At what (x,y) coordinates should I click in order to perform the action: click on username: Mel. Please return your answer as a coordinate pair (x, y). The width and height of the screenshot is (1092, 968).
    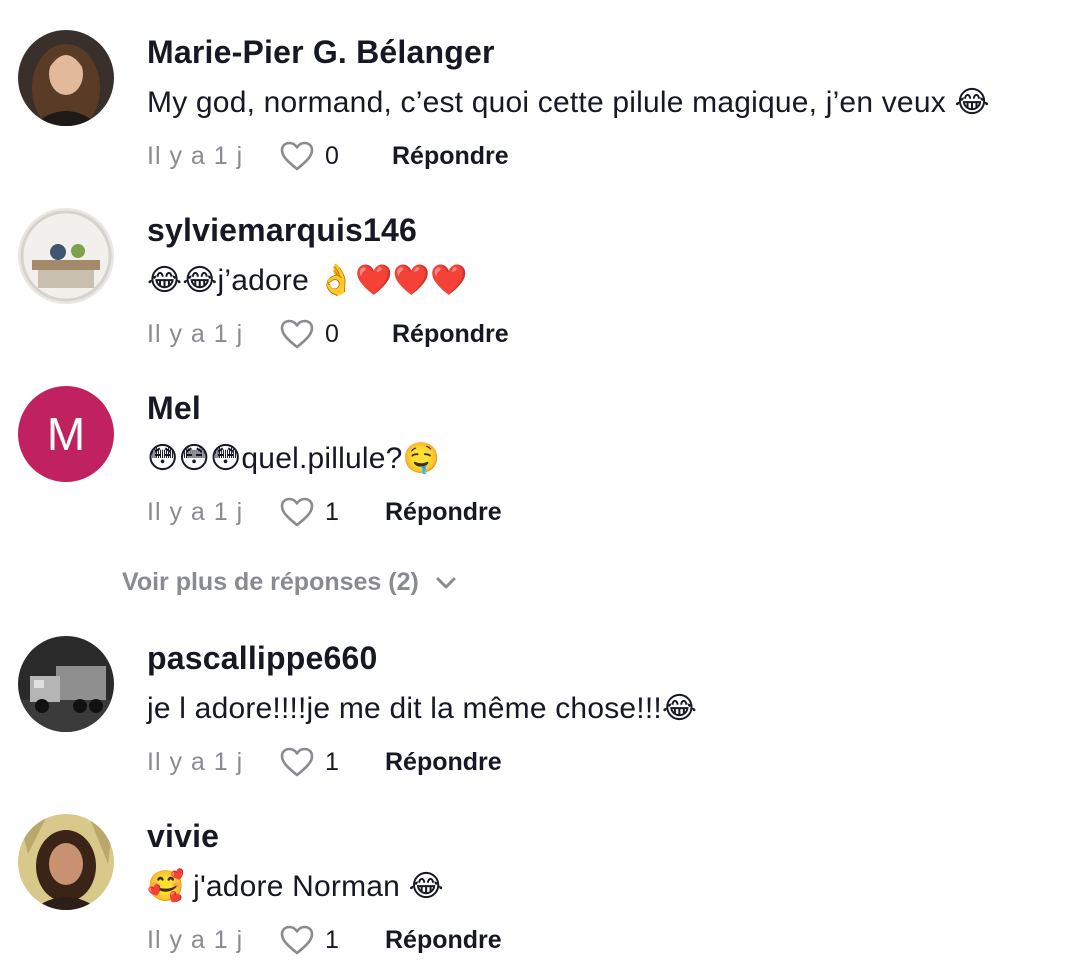
    Looking at the image, I should click on (174, 408).